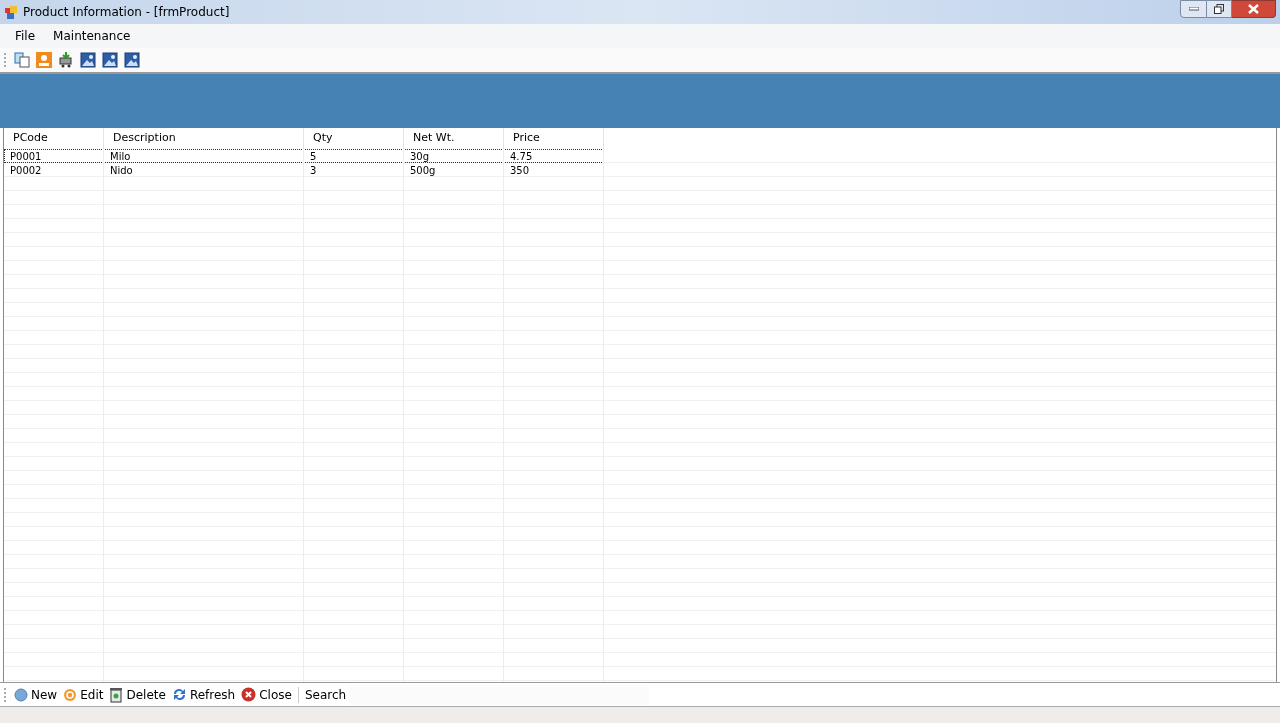  I want to click on table-row: P0001 Milo 5 30g 4.75, so click(304, 156).